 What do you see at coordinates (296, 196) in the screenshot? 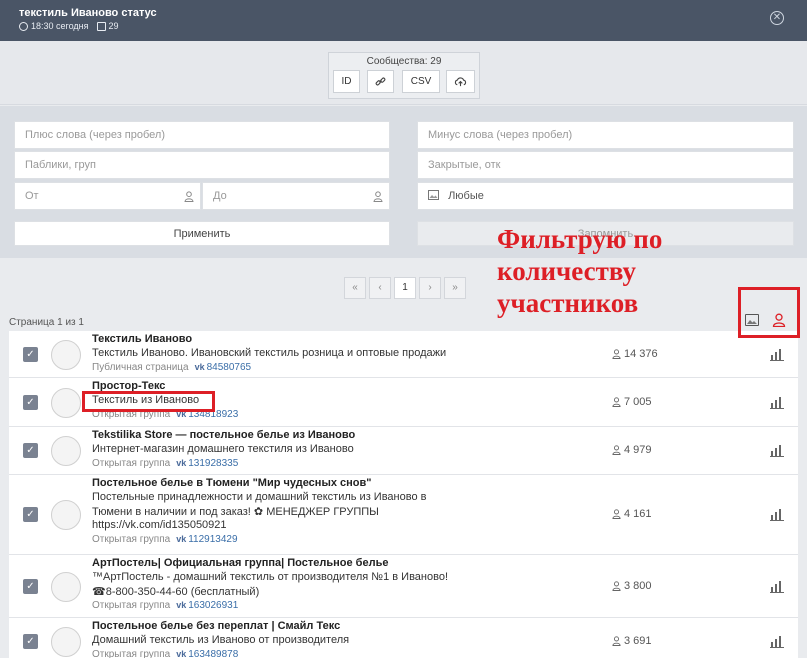
I see `members-to-input: До` at bounding box center [296, 196].